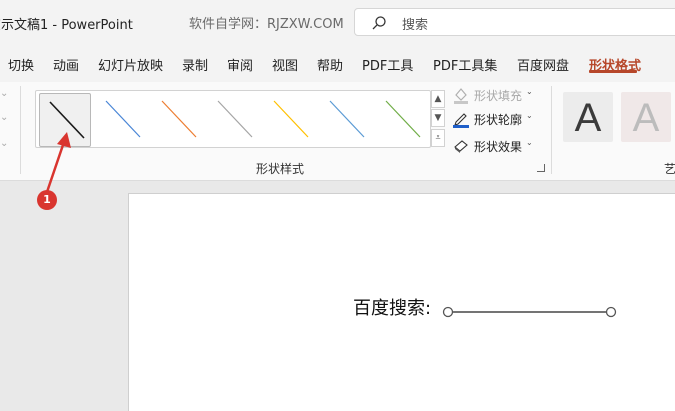  What do you see at coordinates (195, 64) in the screenshot?
I see `tab-record: 录制` at bounding box center [195, 64].